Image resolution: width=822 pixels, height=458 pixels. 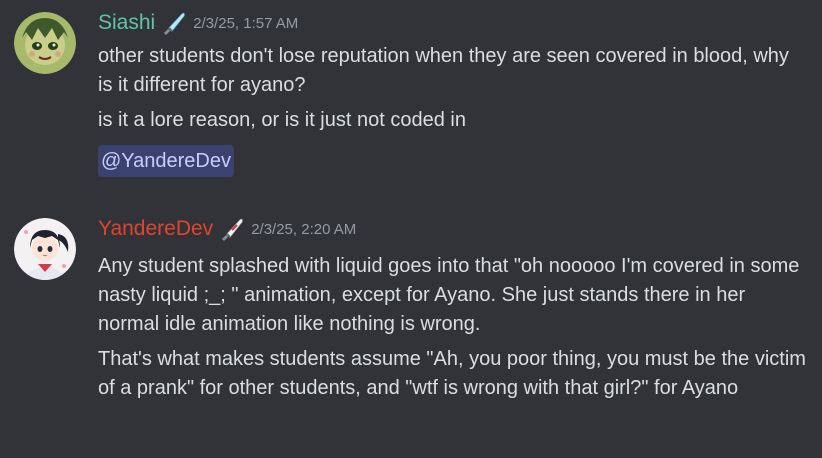 I want to click on username: Siashi, so click(x=126, y=23).